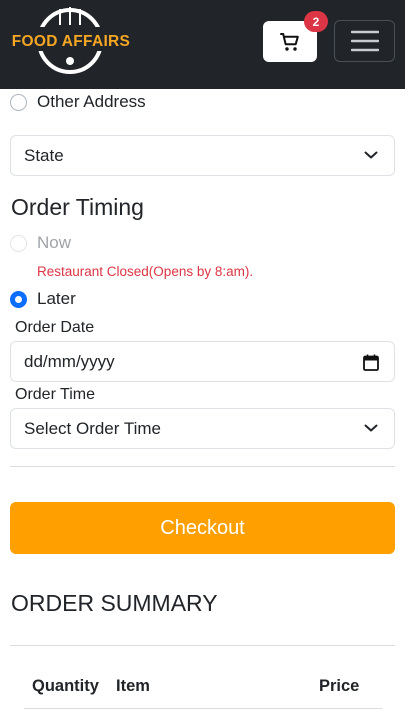 Image resolution: width=405 pixels, height=711 pixels. Describe the element at coordinates (18, 102) in the screenshot. I see `other-address-radio` at that location.